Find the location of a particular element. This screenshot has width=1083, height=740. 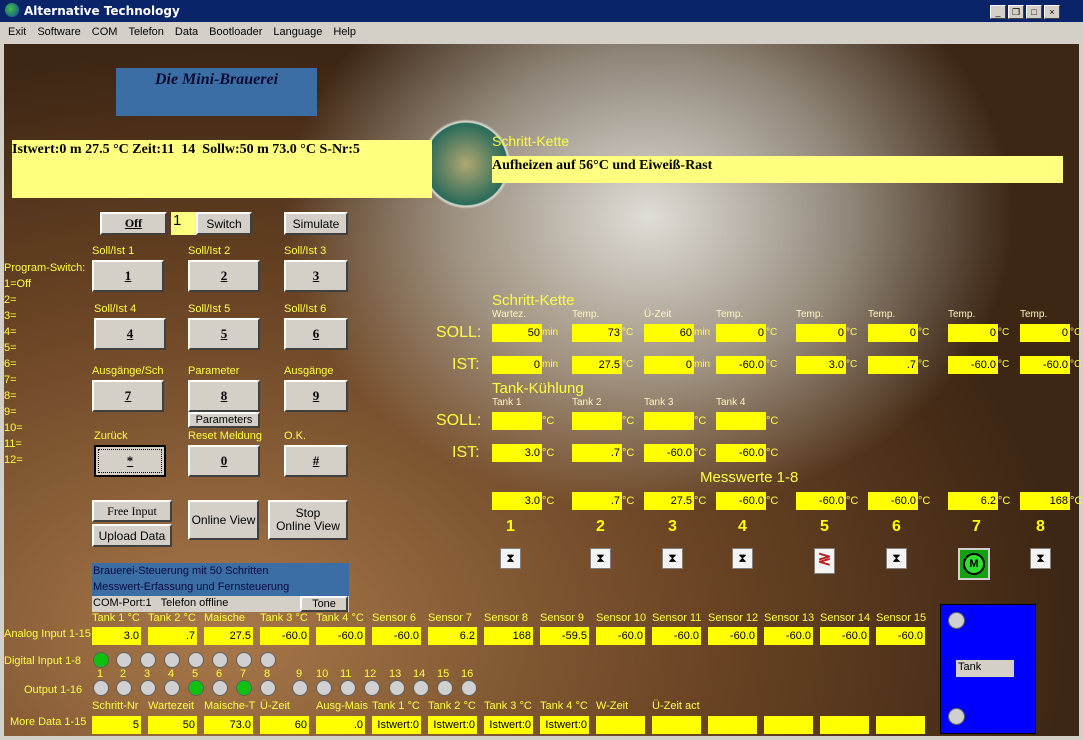

output-label: Output 1-16 is located at coordinates (53, 690).